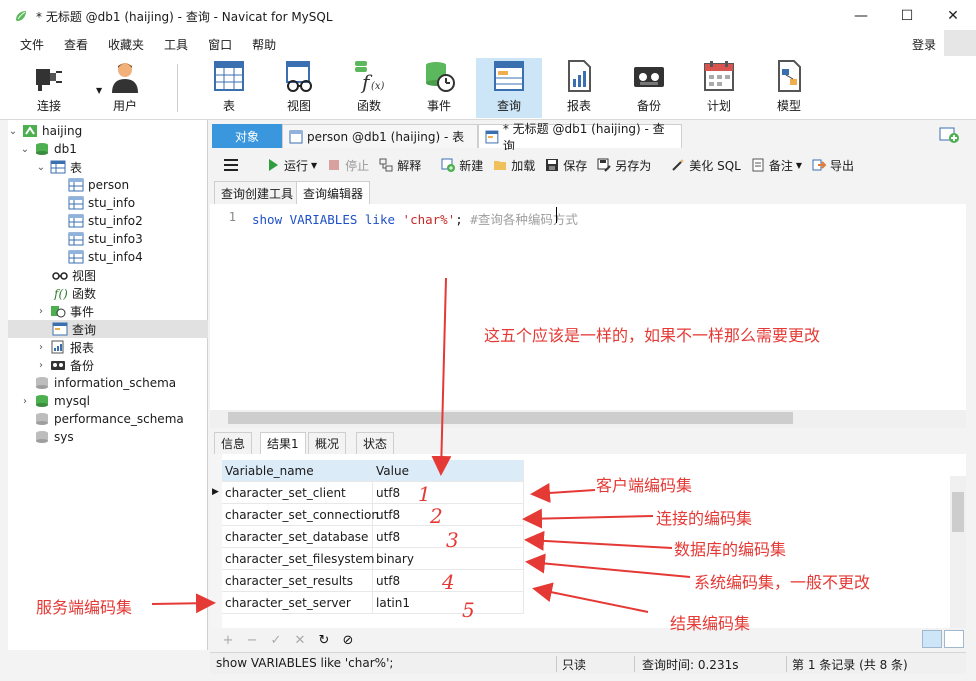 The height and width of the screenshot is (681, 976). Describe the element at coordinates (297, 493) in the screenshot. I see `table-cell: character_set_client` at that location.